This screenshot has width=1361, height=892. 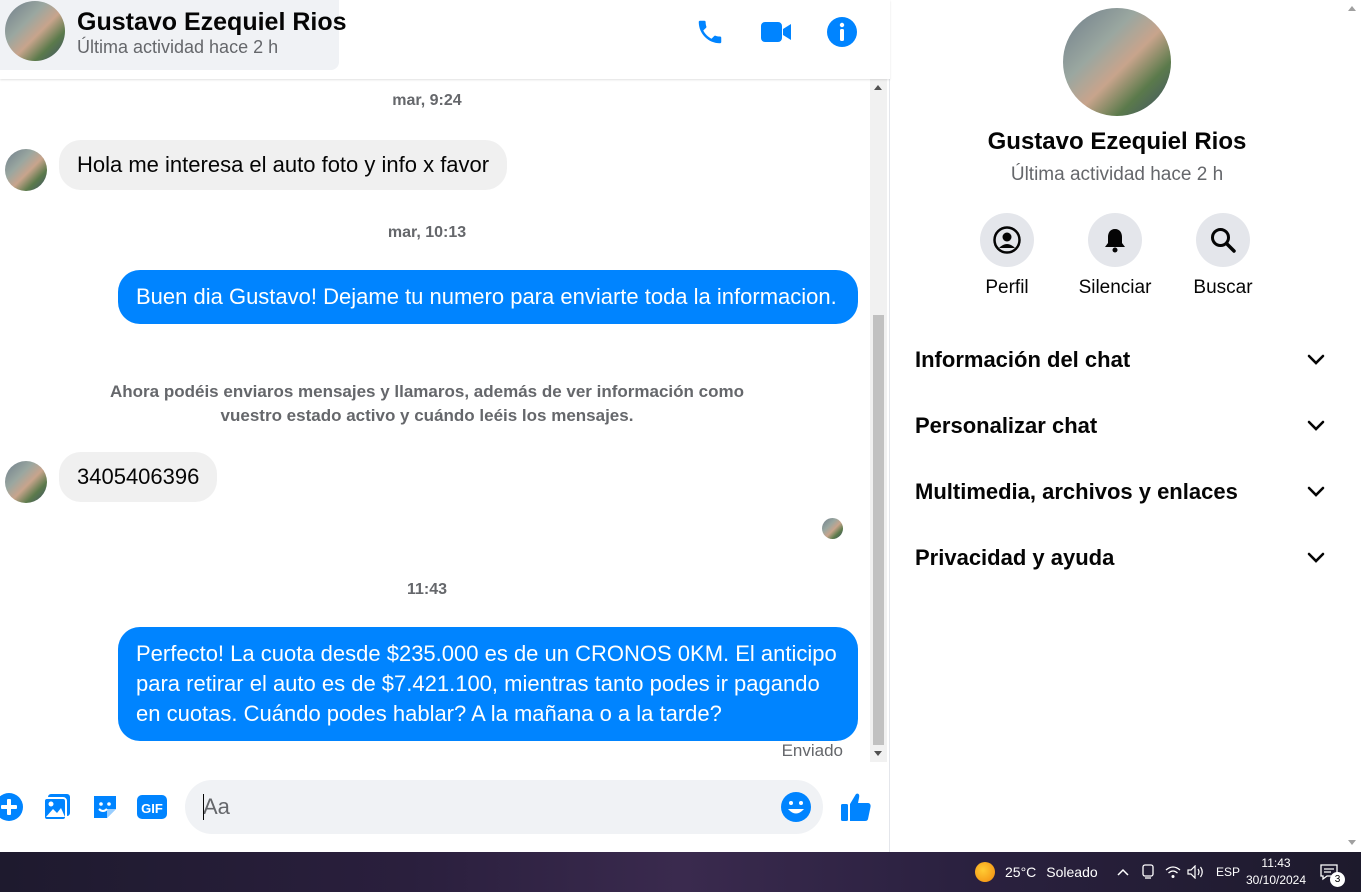 What do you see at coordinates (57, 807) in the screenshot?
I see `photo-icon` at bounding box center [57, 807].